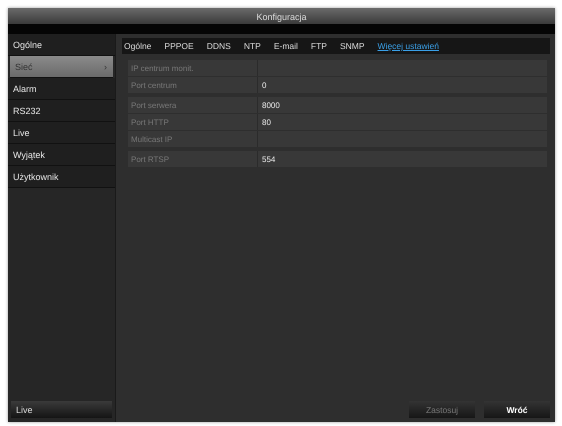 The width and height of the screenshot is (562, 426). I want to click on field-label: IP centrum monit., so click(193, 68).